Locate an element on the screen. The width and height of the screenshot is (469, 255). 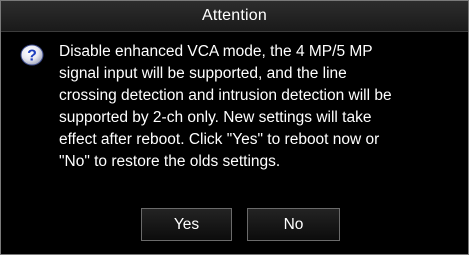
yes-button-label: Yes is located at coordinates (186, 224).